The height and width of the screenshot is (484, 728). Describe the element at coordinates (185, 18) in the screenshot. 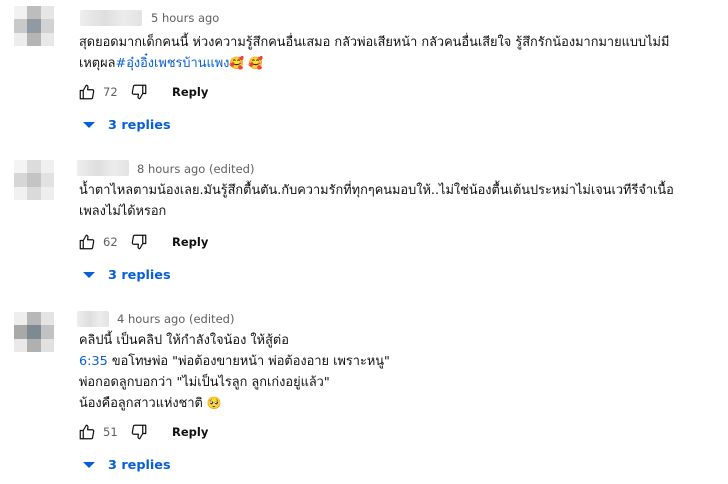

I see `comment-timestamp: 5 hours ago` at that location.